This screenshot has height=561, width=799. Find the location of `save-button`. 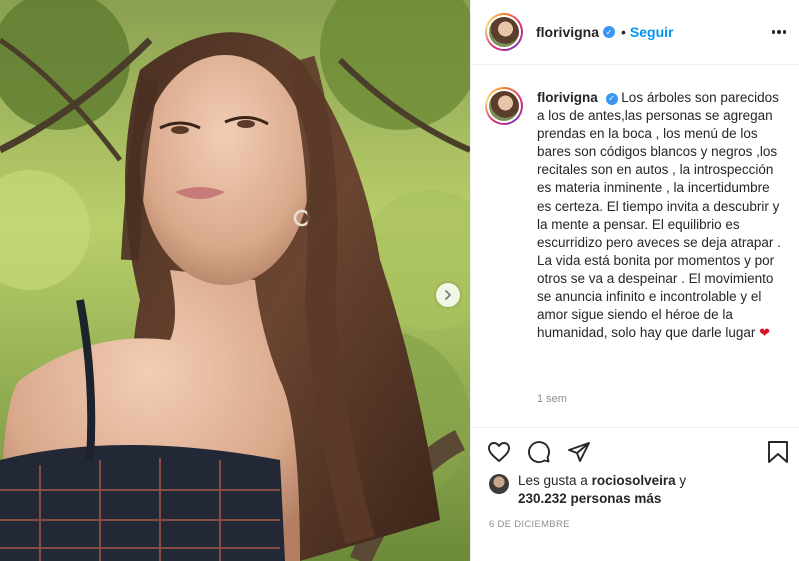

save-button is located at coordinates (778, 454).